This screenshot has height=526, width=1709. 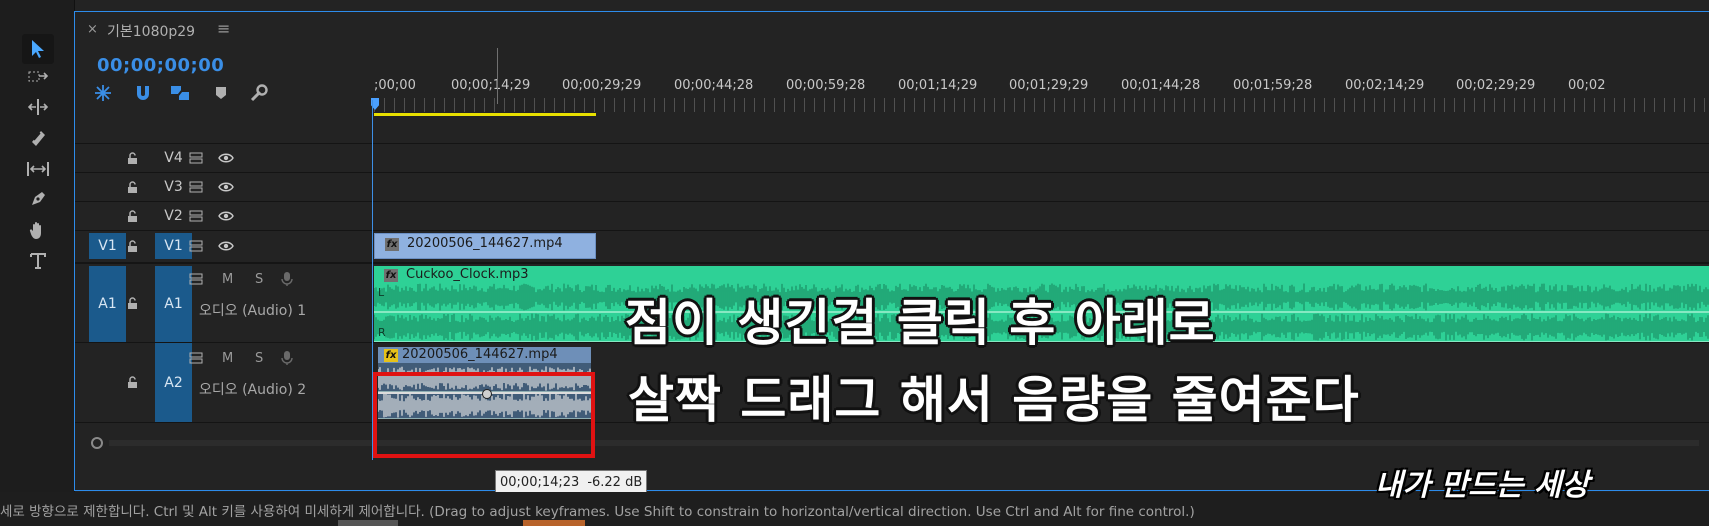 I want to click on track-v2: V2, so click(x=892, y=216).